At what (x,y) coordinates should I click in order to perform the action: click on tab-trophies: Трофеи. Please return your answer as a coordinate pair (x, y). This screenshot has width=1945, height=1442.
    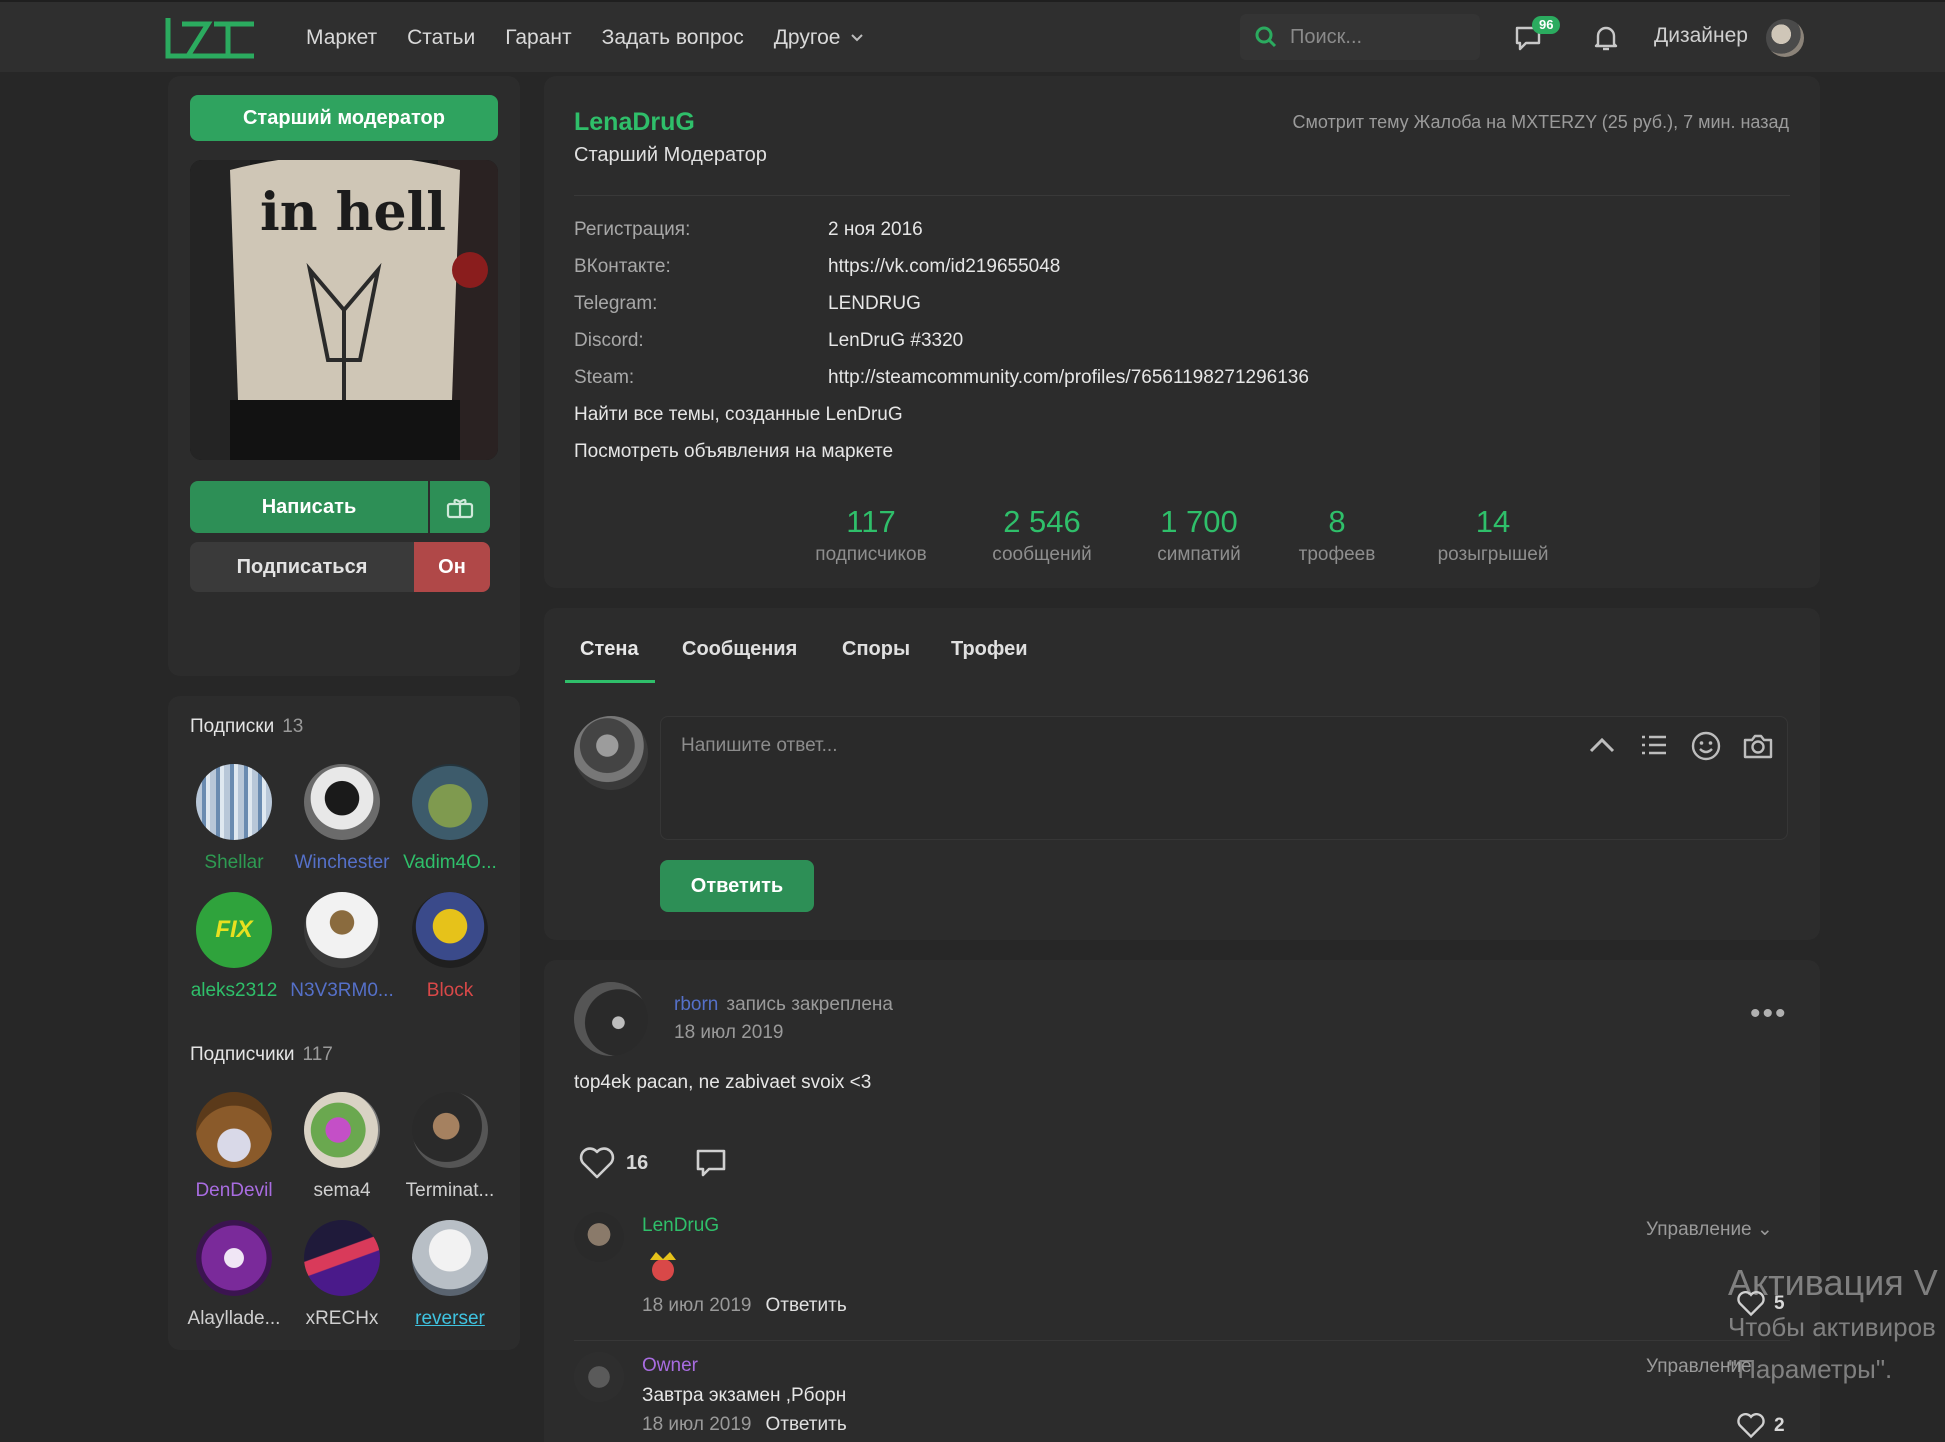
    Looking at the image, I should click on (989, 649).